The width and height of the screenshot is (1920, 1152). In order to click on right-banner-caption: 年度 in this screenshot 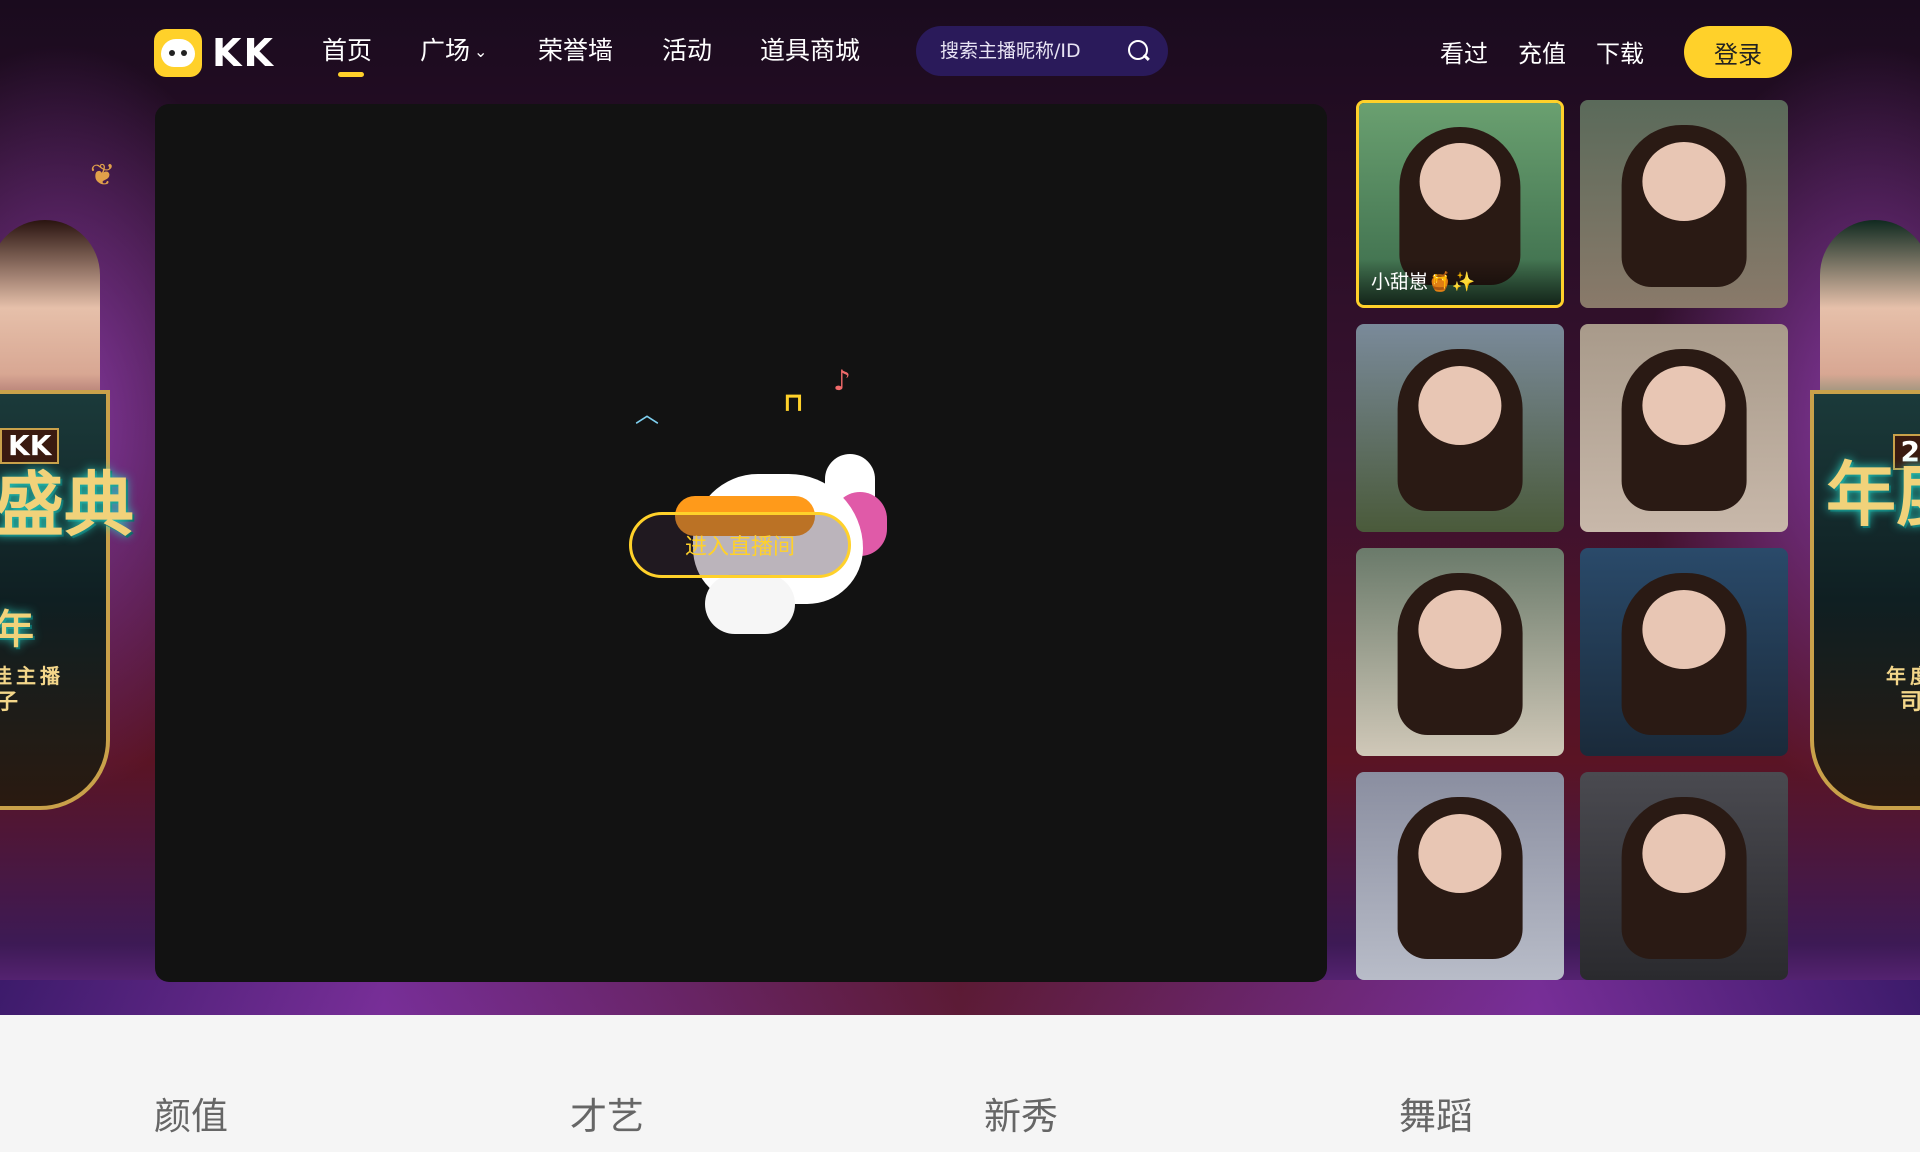, I will do `click(1903, 676)`.